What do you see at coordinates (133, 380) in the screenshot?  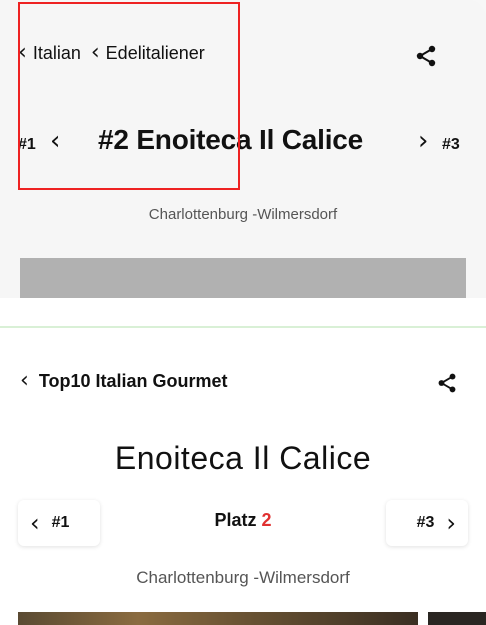 I see `back-link-label: Top10 Italian Gourmet` at bounding box center [133, 380].